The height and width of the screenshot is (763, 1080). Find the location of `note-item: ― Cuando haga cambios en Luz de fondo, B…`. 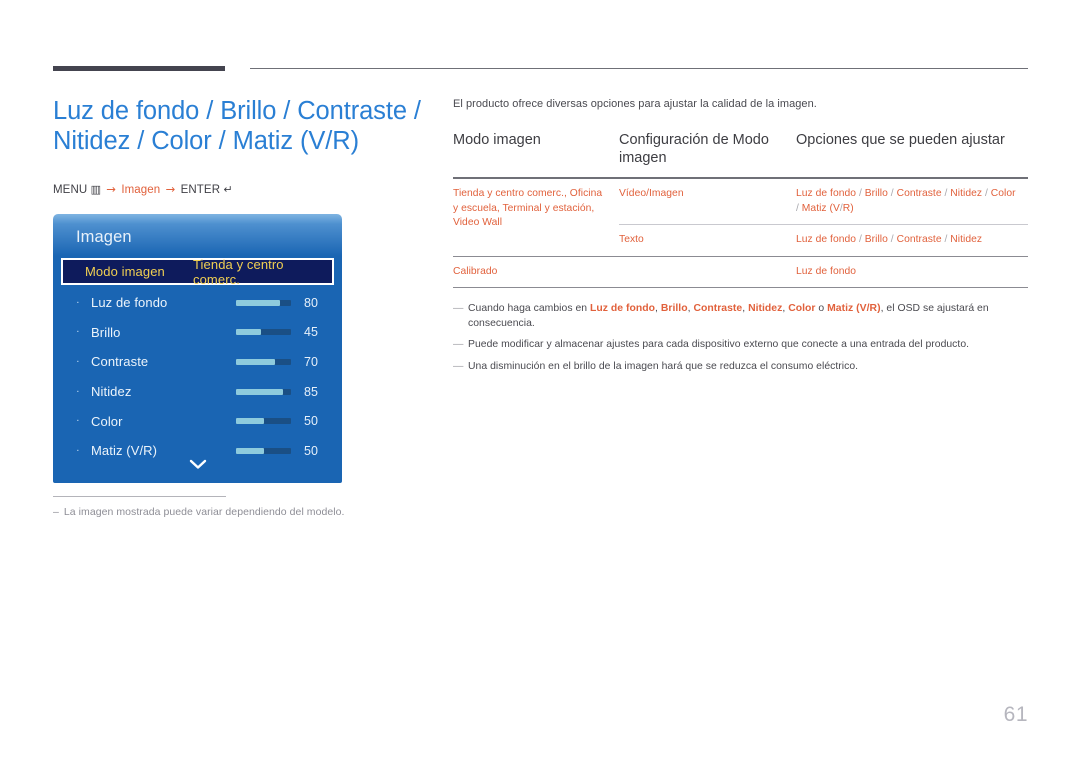

note-item: ― Cuando haga cambios en Luz de fondo, B… is located at coordinates (740, 316).